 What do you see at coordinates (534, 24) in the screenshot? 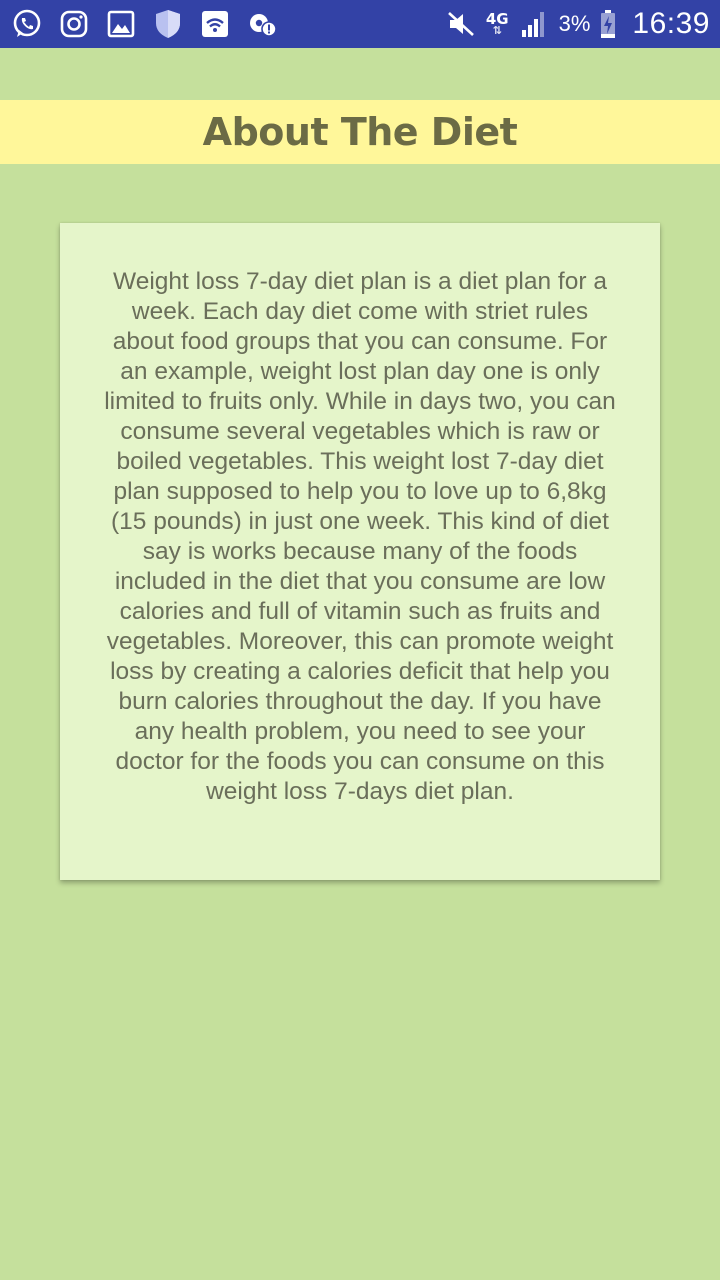
I see `signal-icon` at bounding box center [534, 24].